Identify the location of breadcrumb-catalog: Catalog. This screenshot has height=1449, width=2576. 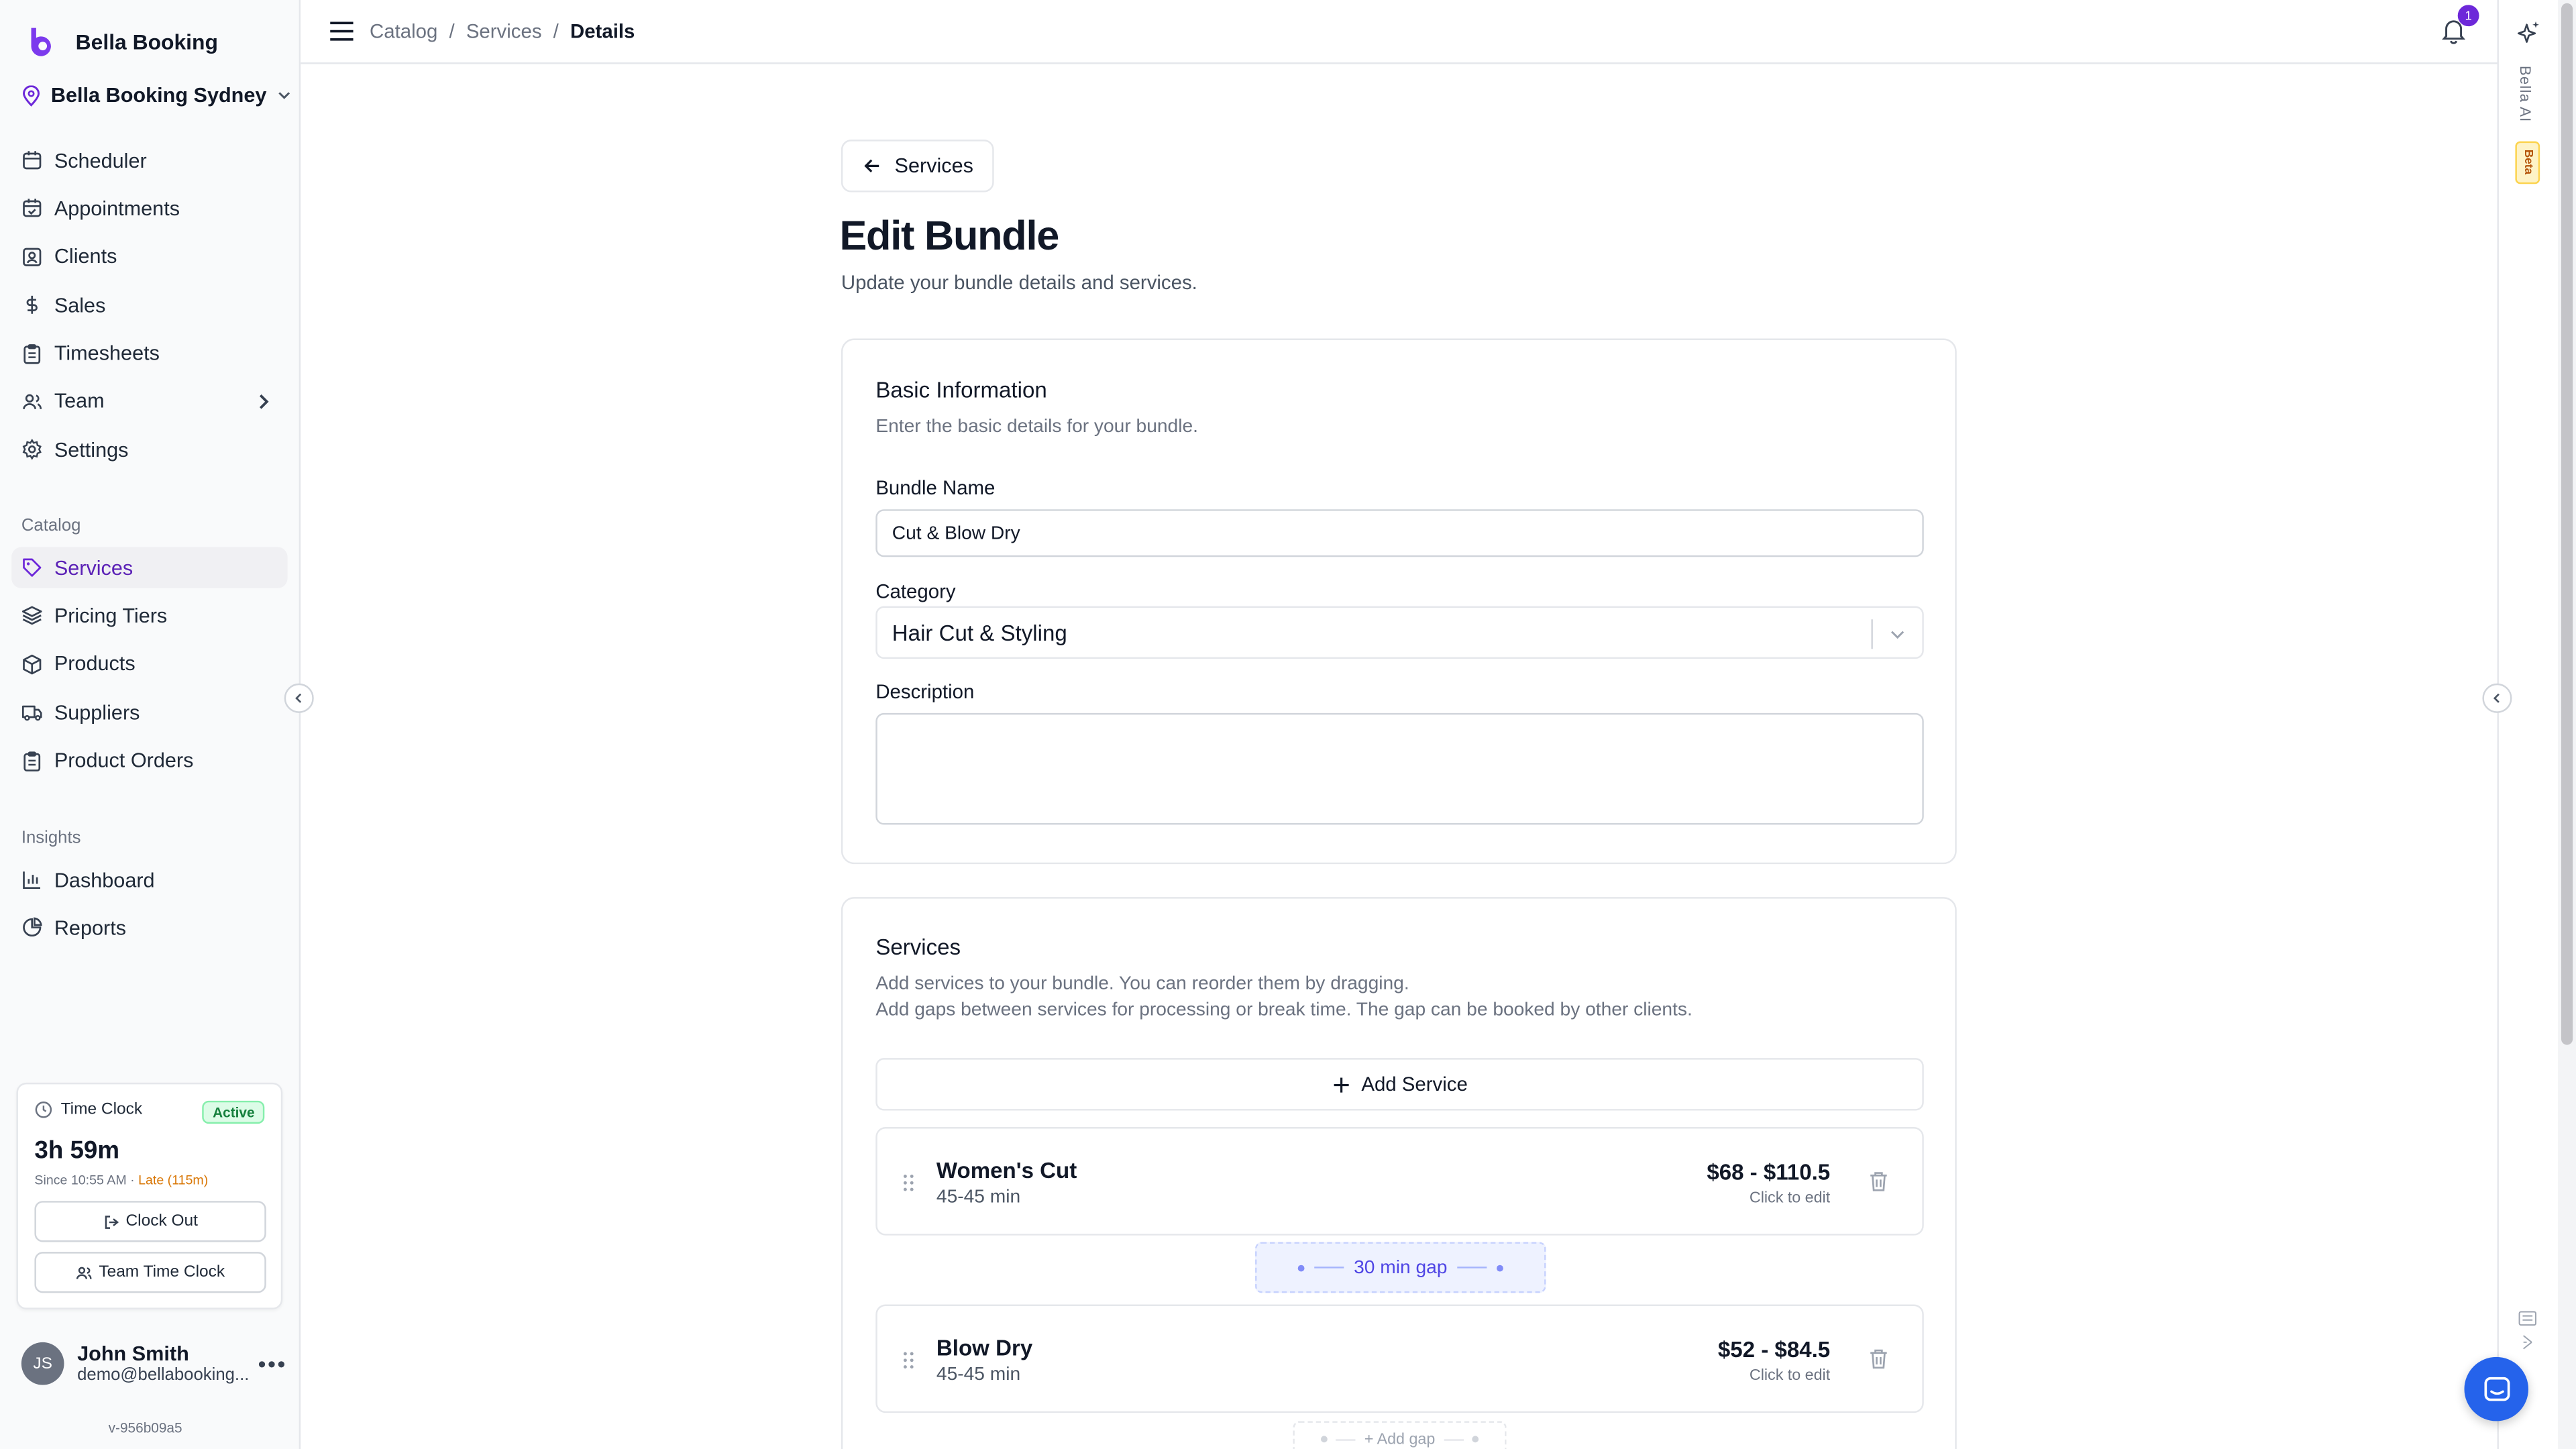
(403, 30).